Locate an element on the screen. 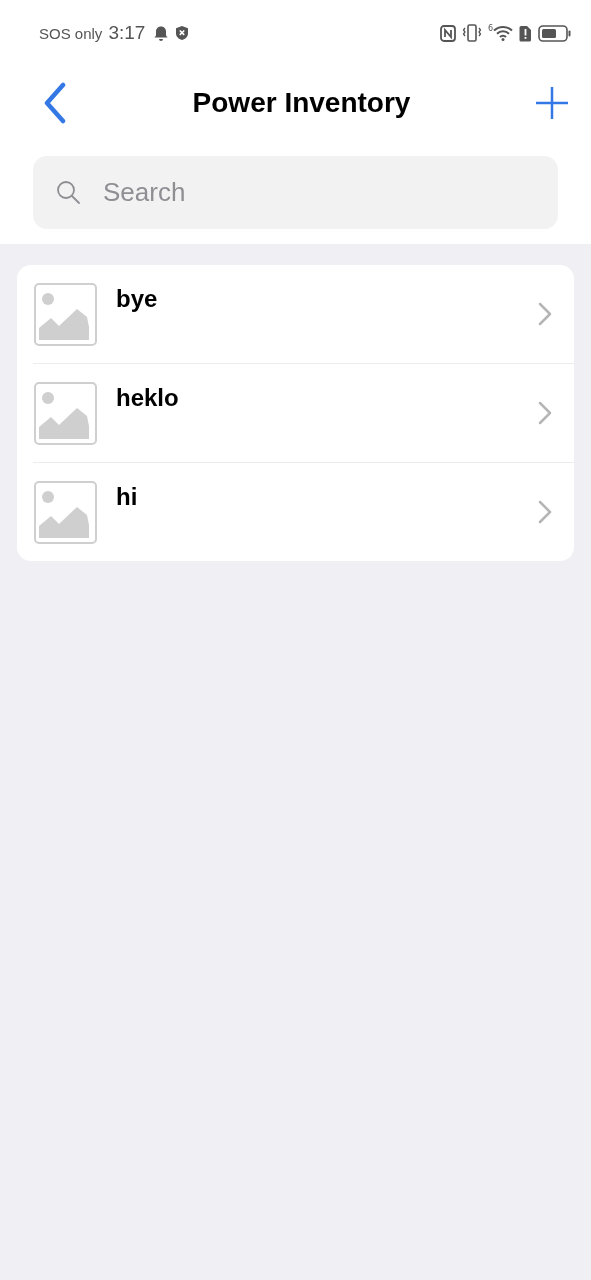 The height and width of the screenshot is (1280, 591). wifi-icon is located at coordinates (503, 33).